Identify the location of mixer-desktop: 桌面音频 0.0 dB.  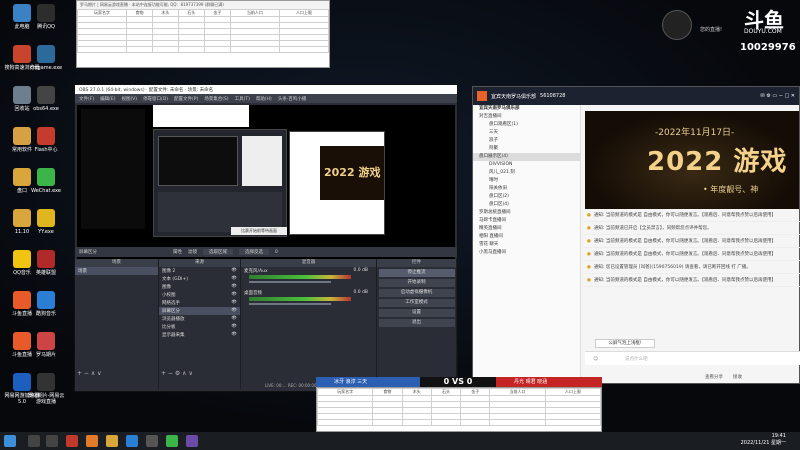
(308, 300).